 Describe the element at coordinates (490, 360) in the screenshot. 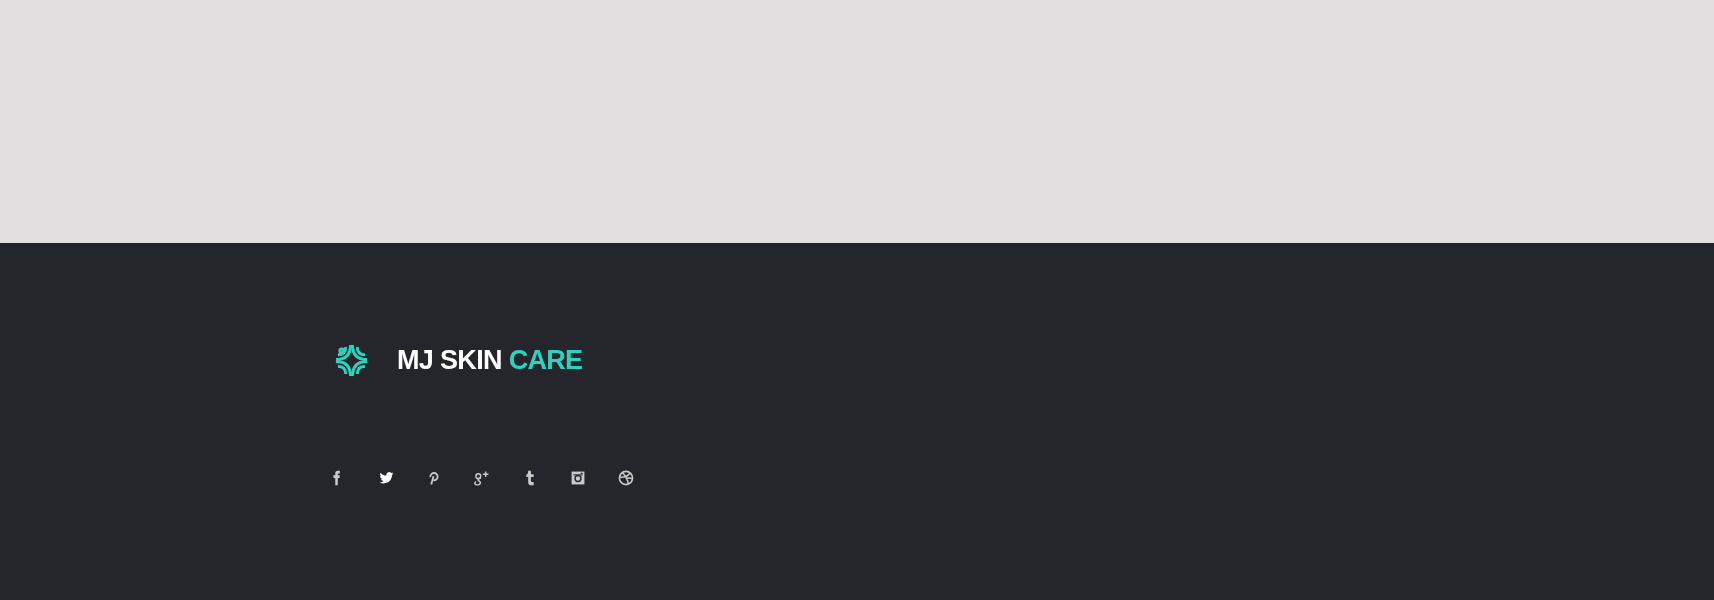

I see `brand-logo-text: MJ SKIN CARE` at that location.